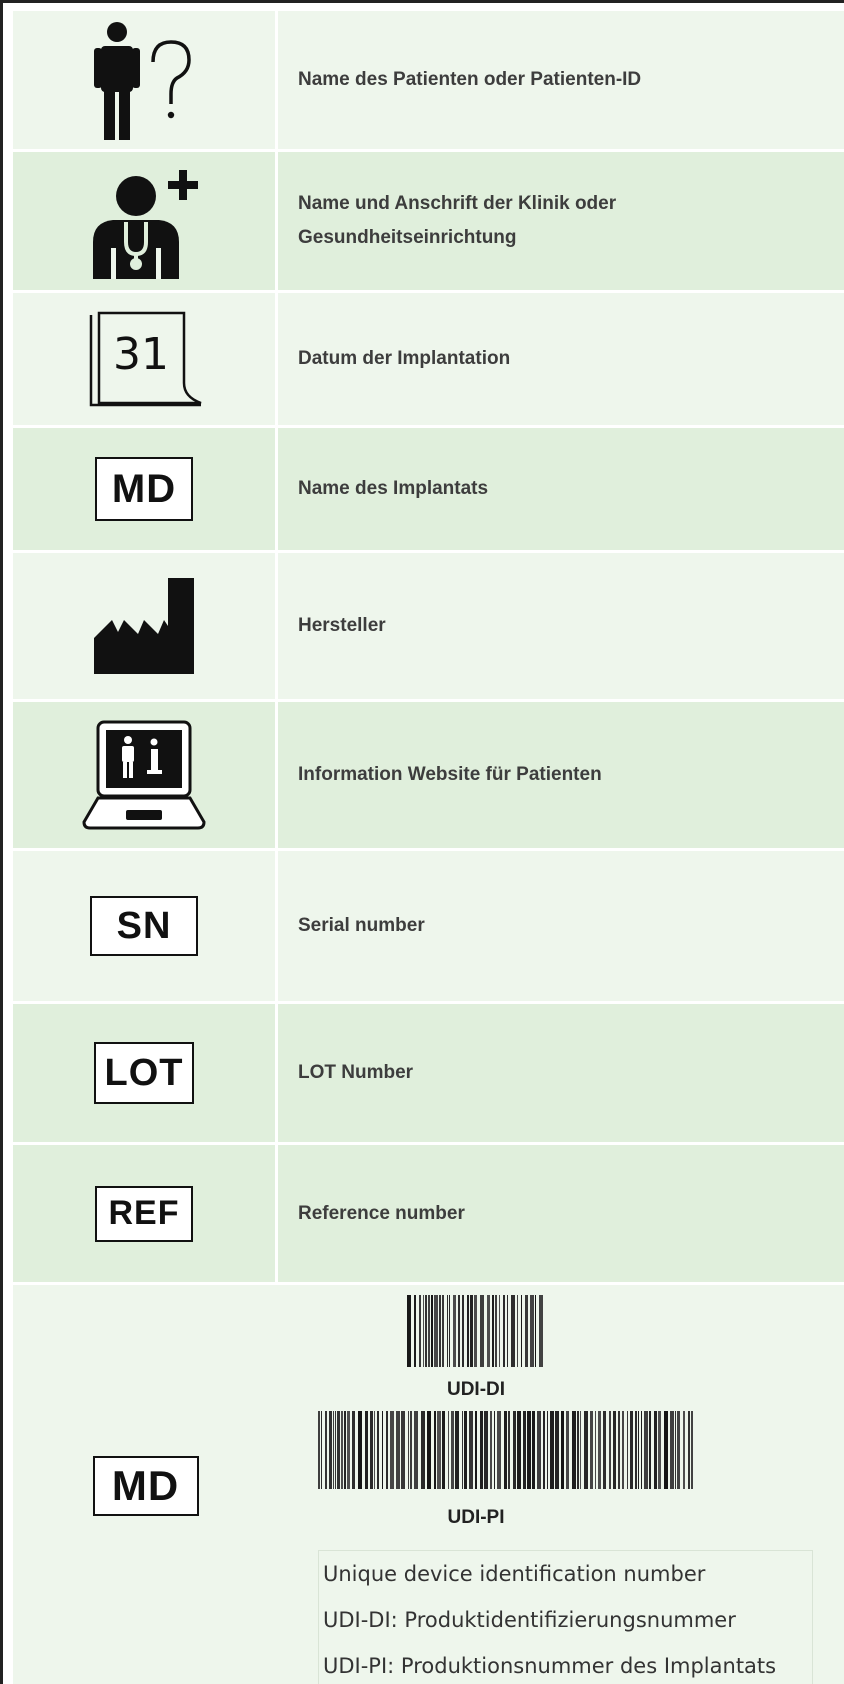  What do you see at coordinates (428, 359) in the screenshot?
I see `table-row: 31 Datum der Implantation` at bounding box center [428, 359].